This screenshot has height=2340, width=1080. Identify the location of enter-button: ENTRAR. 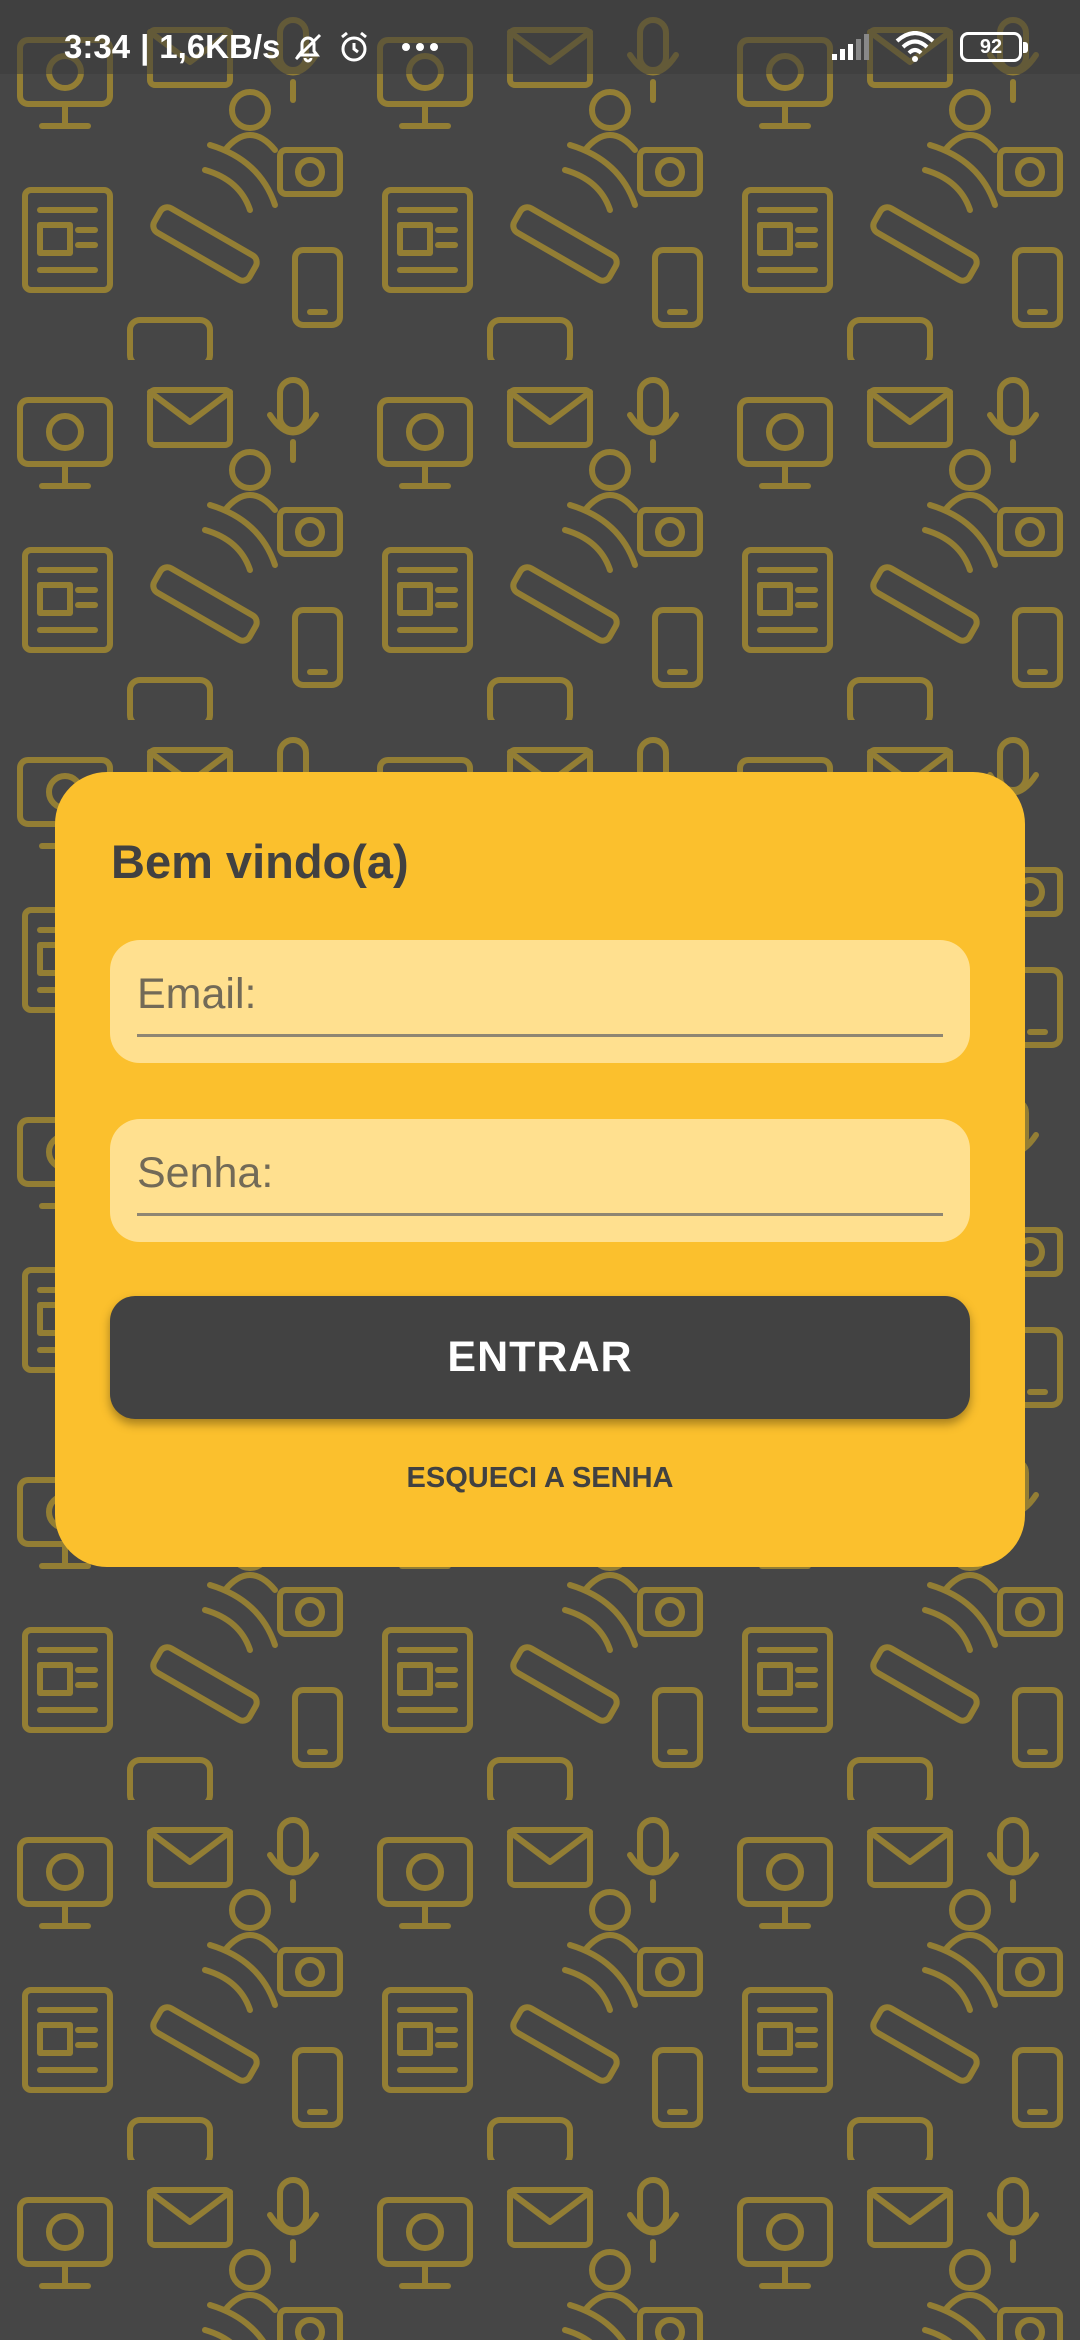
(540, 1357).